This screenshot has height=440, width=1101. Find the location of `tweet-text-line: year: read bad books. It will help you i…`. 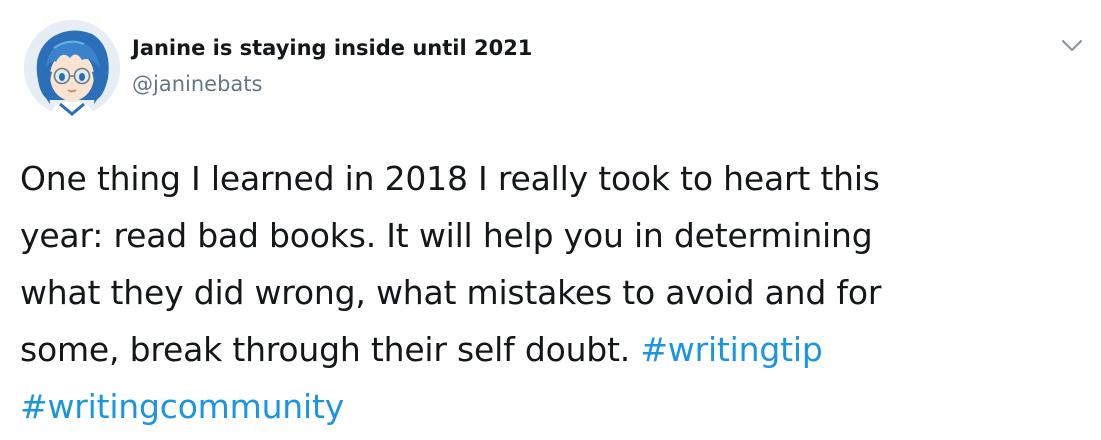

tweet-text-line: year: read bad books. It will help you i… is located at coordinates (446, 235).